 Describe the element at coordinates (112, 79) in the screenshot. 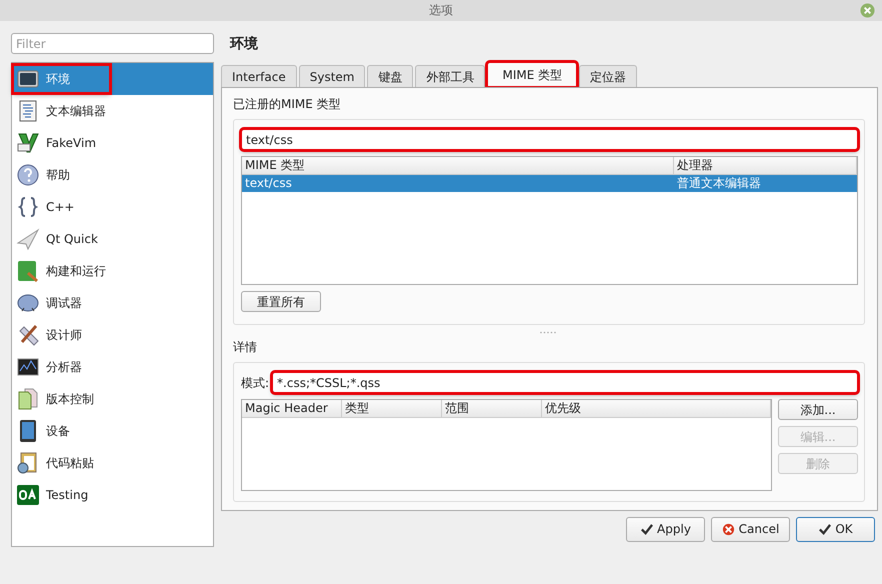

I see `sidebar-item: 环境` at that location.